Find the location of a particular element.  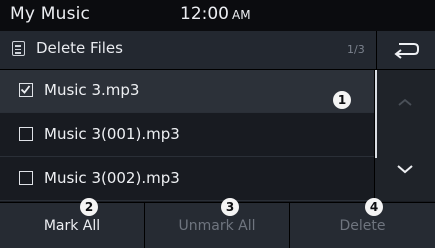

unmark-all-button: Unmark All is located at coordinates (217, 225).